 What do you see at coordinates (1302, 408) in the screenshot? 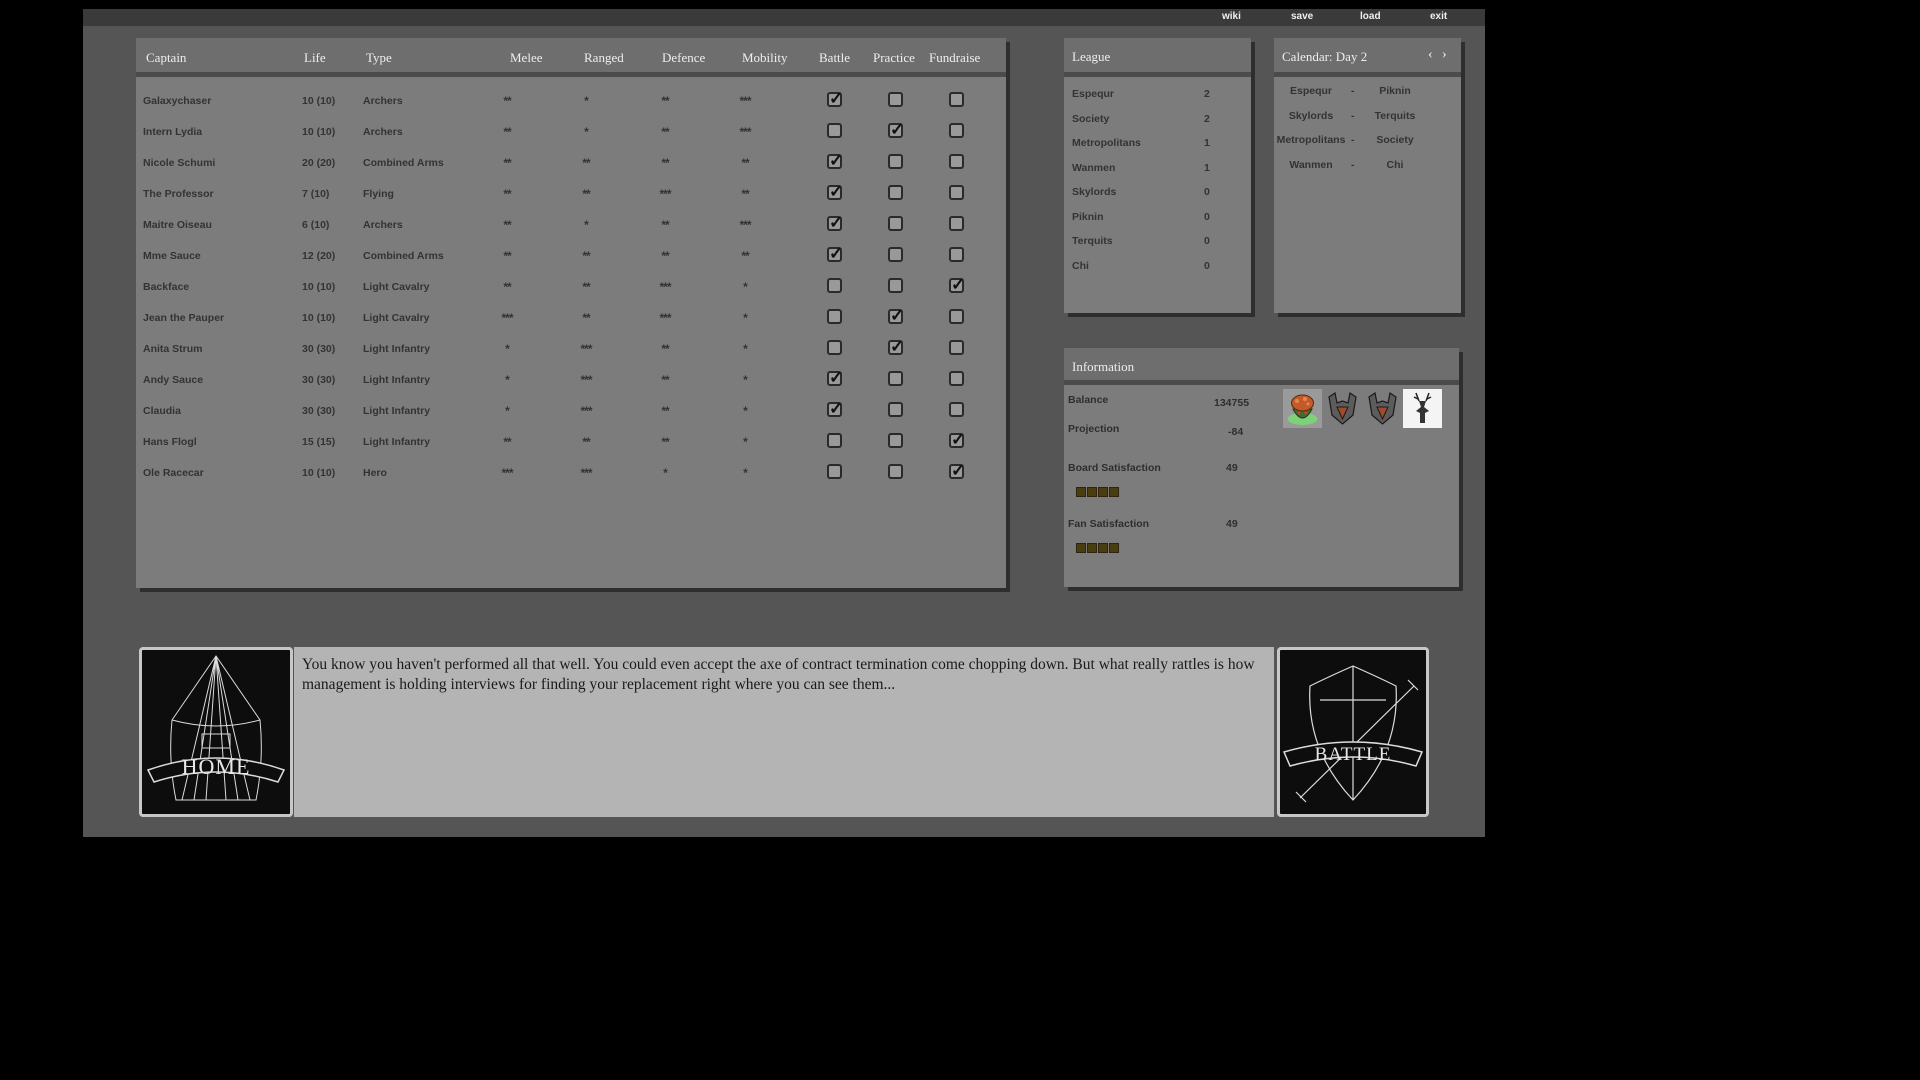
I see `potion-icon` at bounding box center [1302, 408].